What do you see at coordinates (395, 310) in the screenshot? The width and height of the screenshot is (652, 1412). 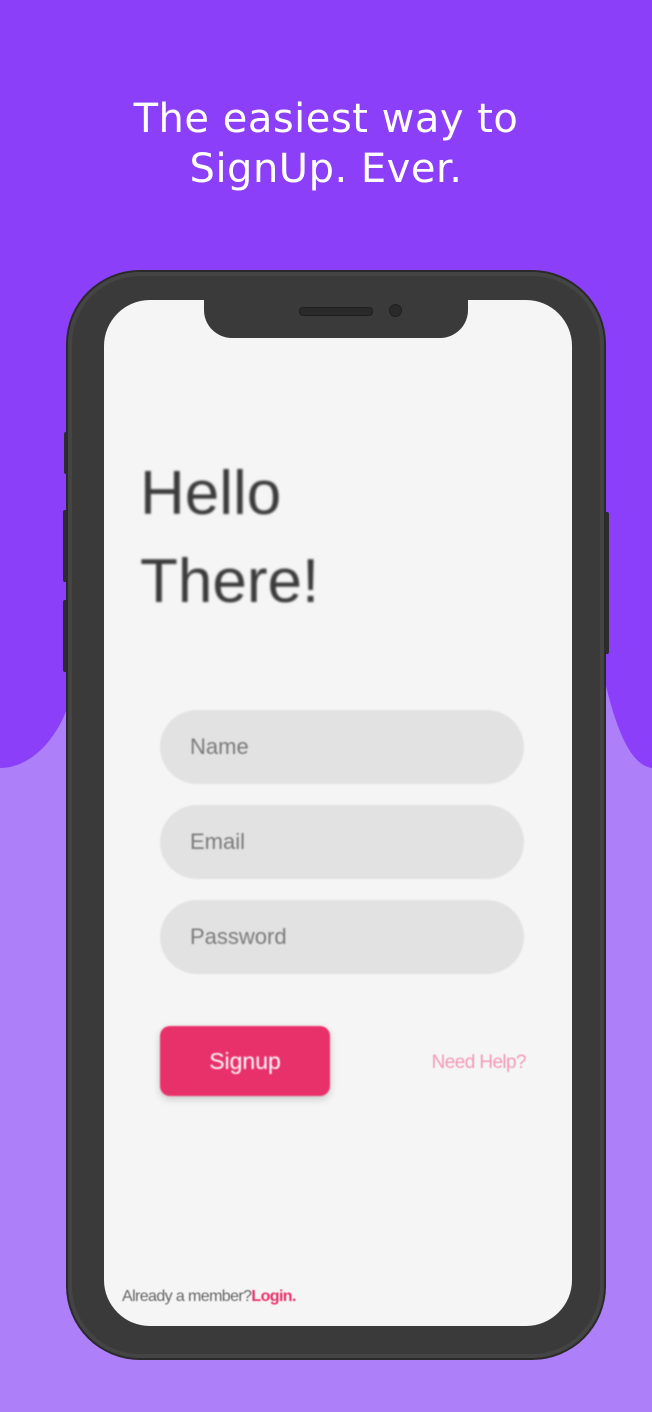 I see `camera-icon` at bounding box center [395, 310].